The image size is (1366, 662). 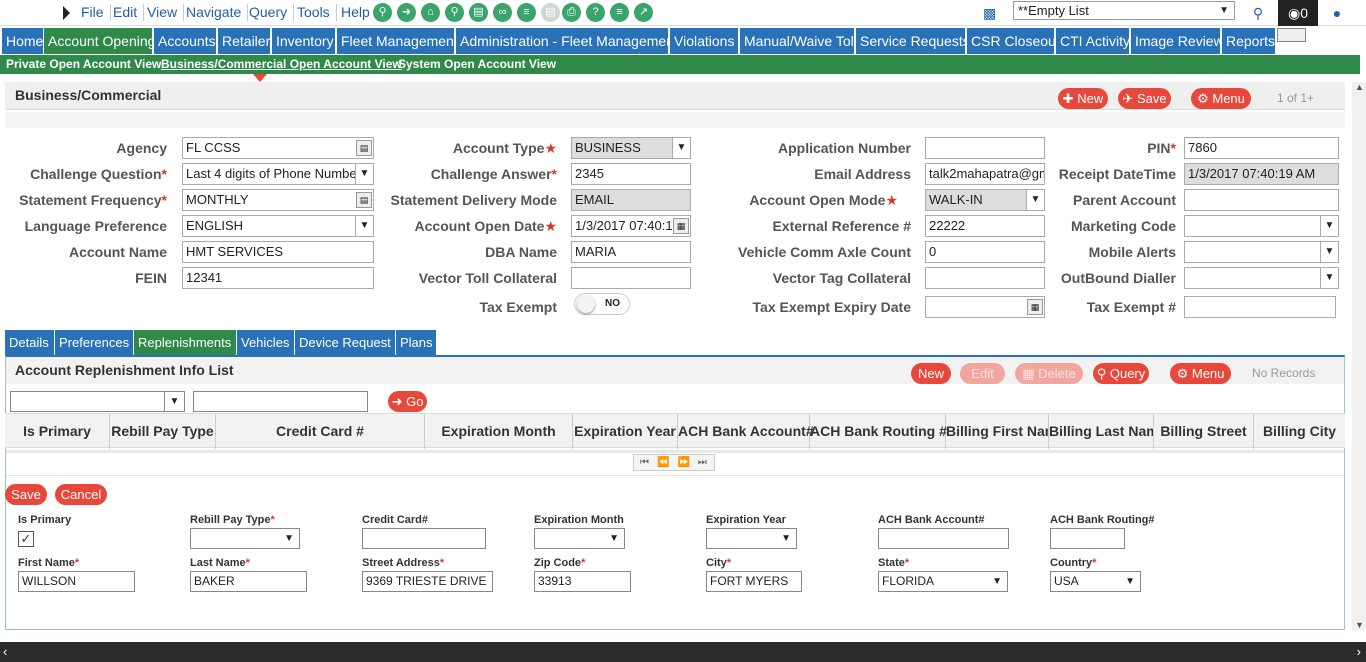 What do you see at coordinates (985, 174) in the screenshot?
I see `email-address-input: talk2mahapatra@gmail.com` at bounding box center [985, 174].